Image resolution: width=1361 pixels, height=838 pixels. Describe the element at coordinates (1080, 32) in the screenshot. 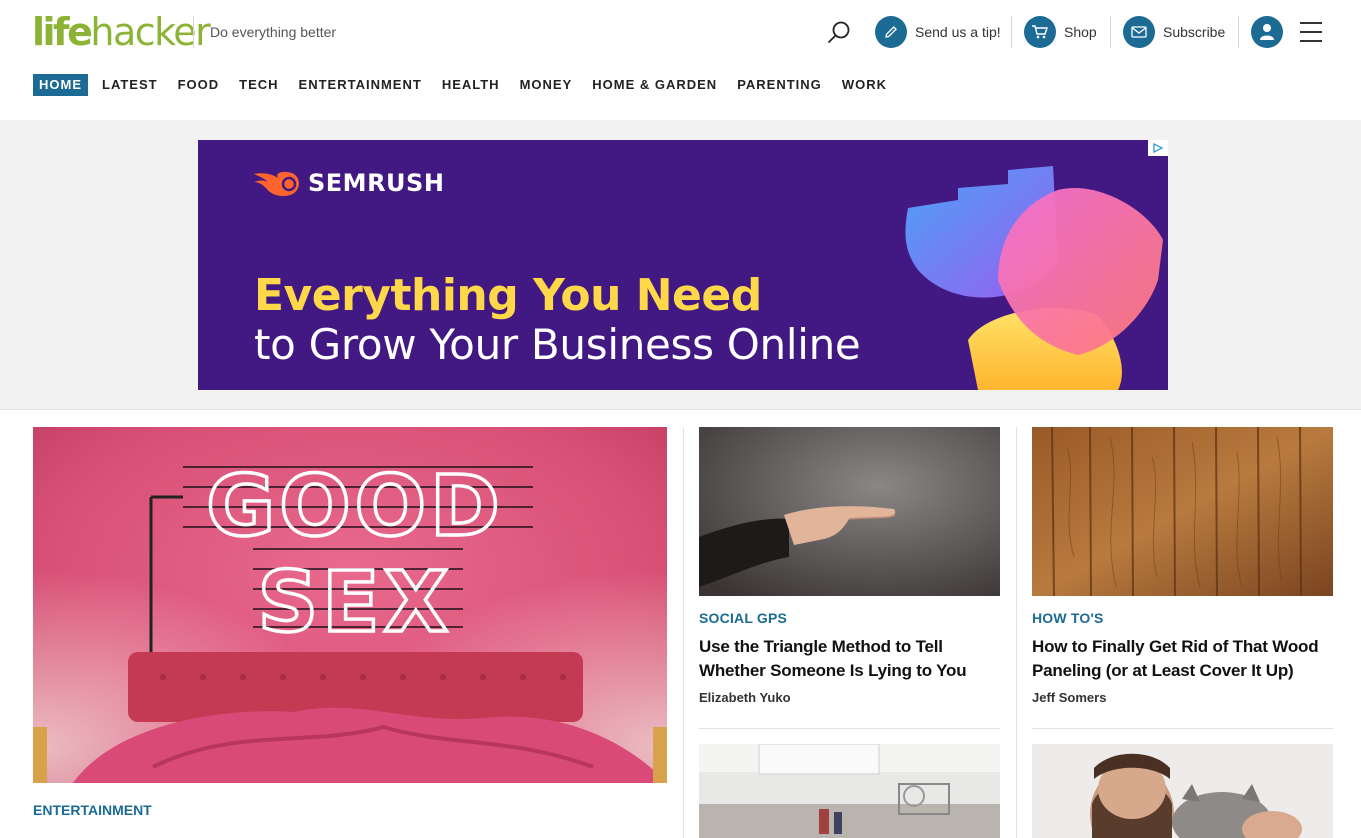

I see `shop-label: Shop` at that location.